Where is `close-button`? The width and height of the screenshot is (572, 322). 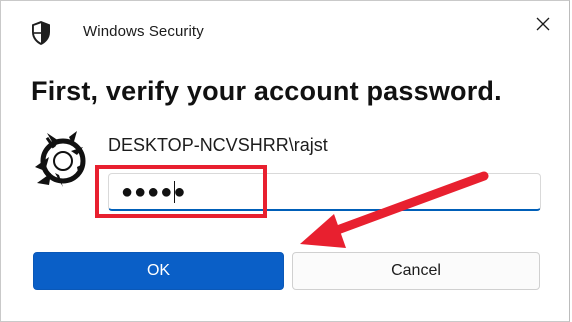 close-button is located at coordinates (543, 24).